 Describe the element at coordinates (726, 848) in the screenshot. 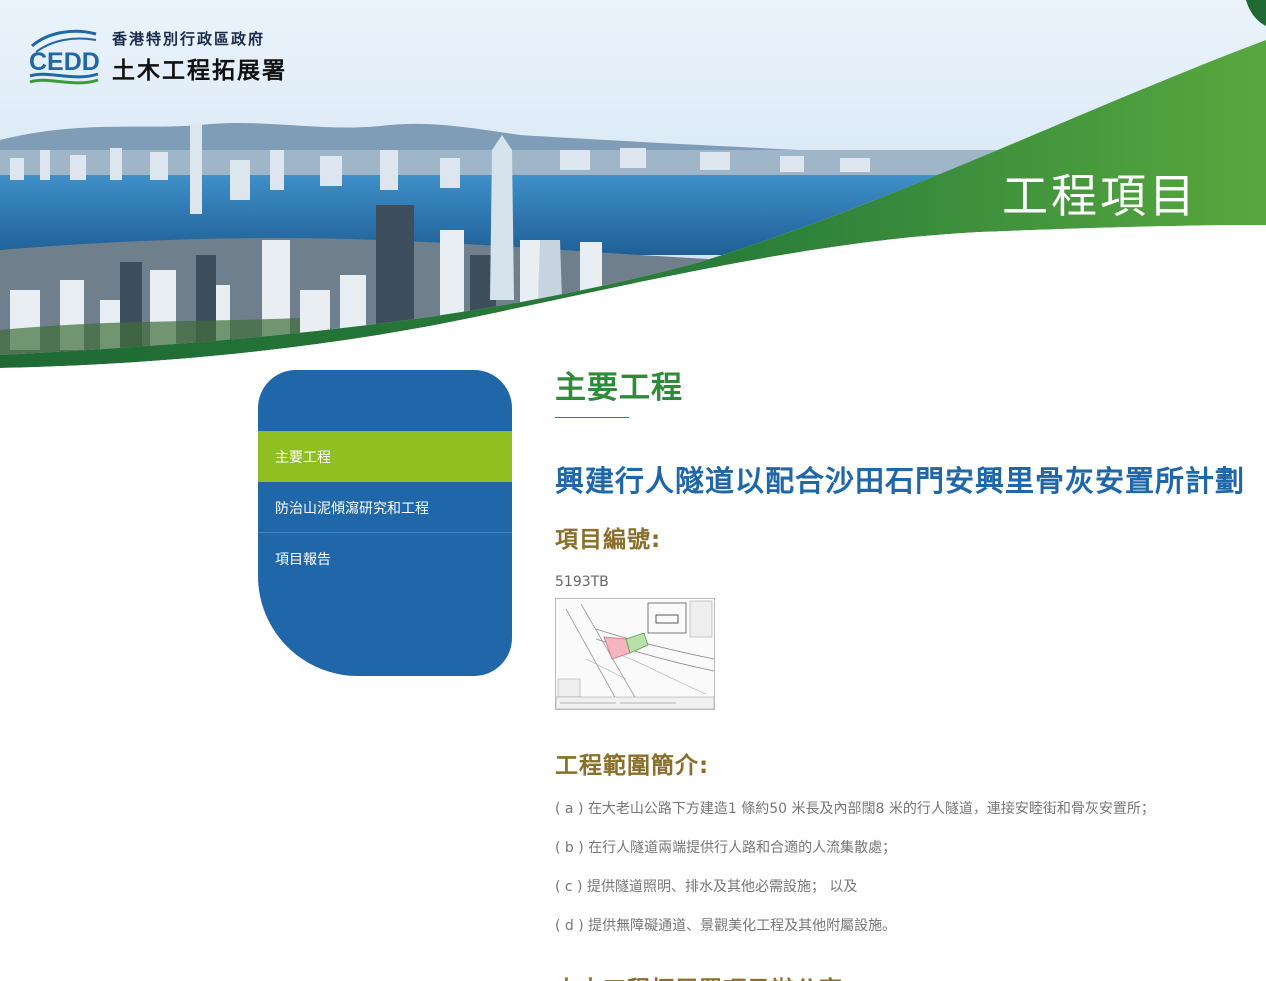

I see `list-item: ( b ) 在行人隧道兩端提供行人路和合適的人流集散處；` at that location.